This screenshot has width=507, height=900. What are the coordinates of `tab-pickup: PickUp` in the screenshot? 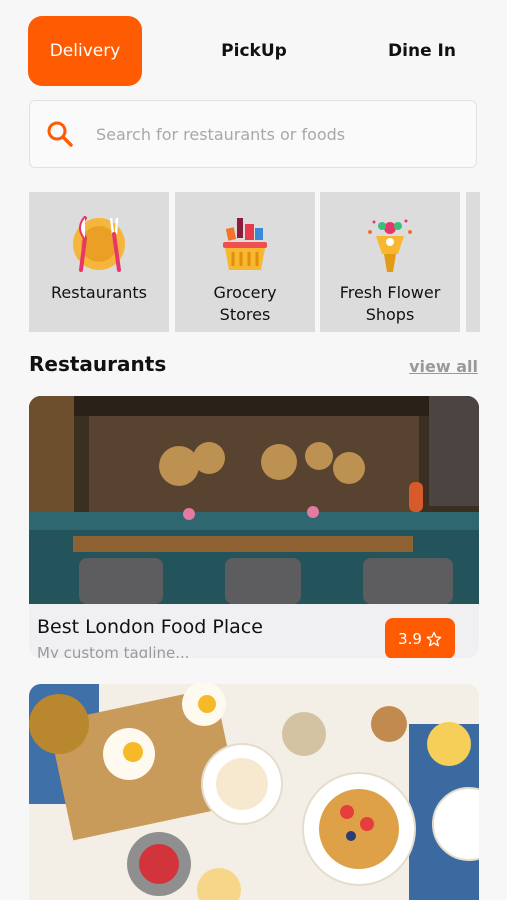 It's located at (254, 51).